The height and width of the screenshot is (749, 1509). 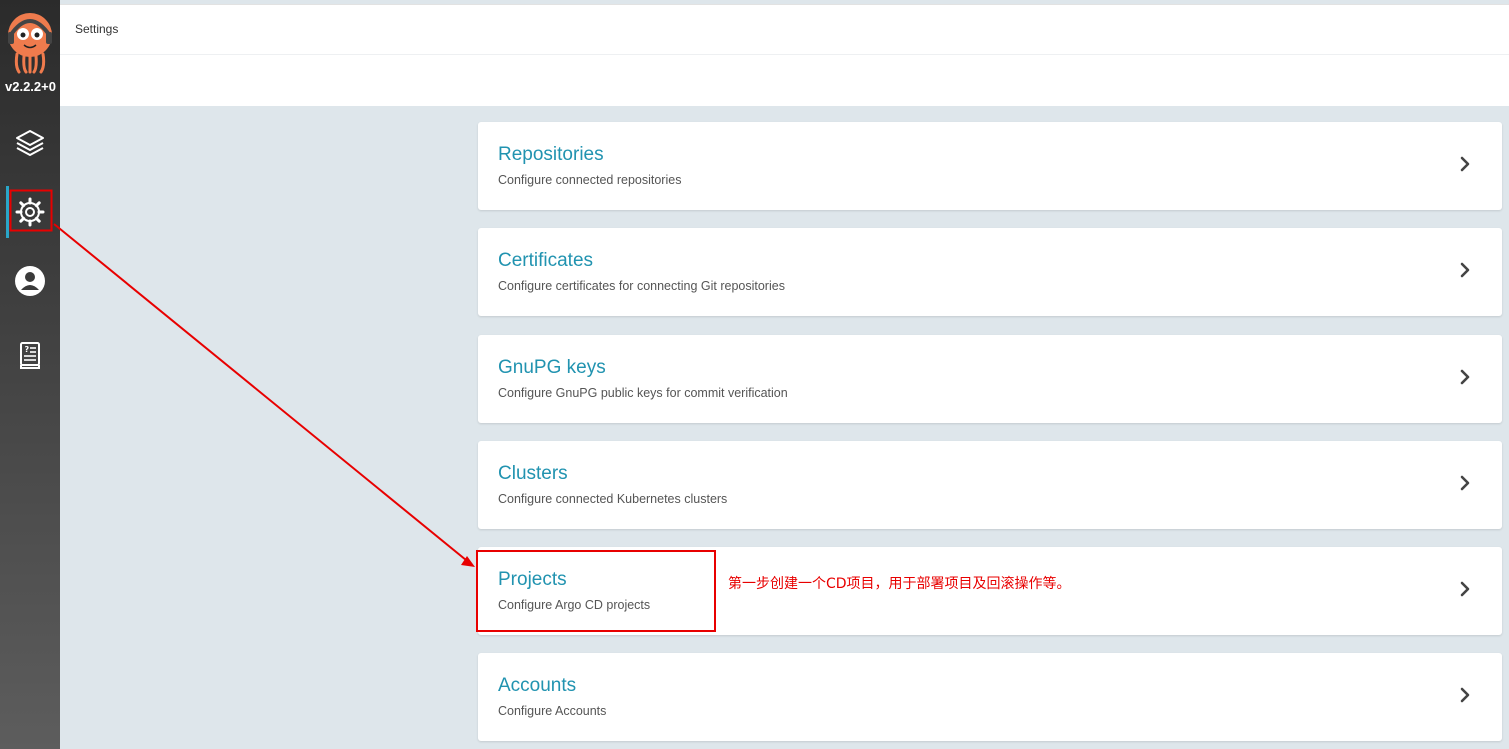 I want to click on sidebar-item-settings, so click(x=30, y=212).